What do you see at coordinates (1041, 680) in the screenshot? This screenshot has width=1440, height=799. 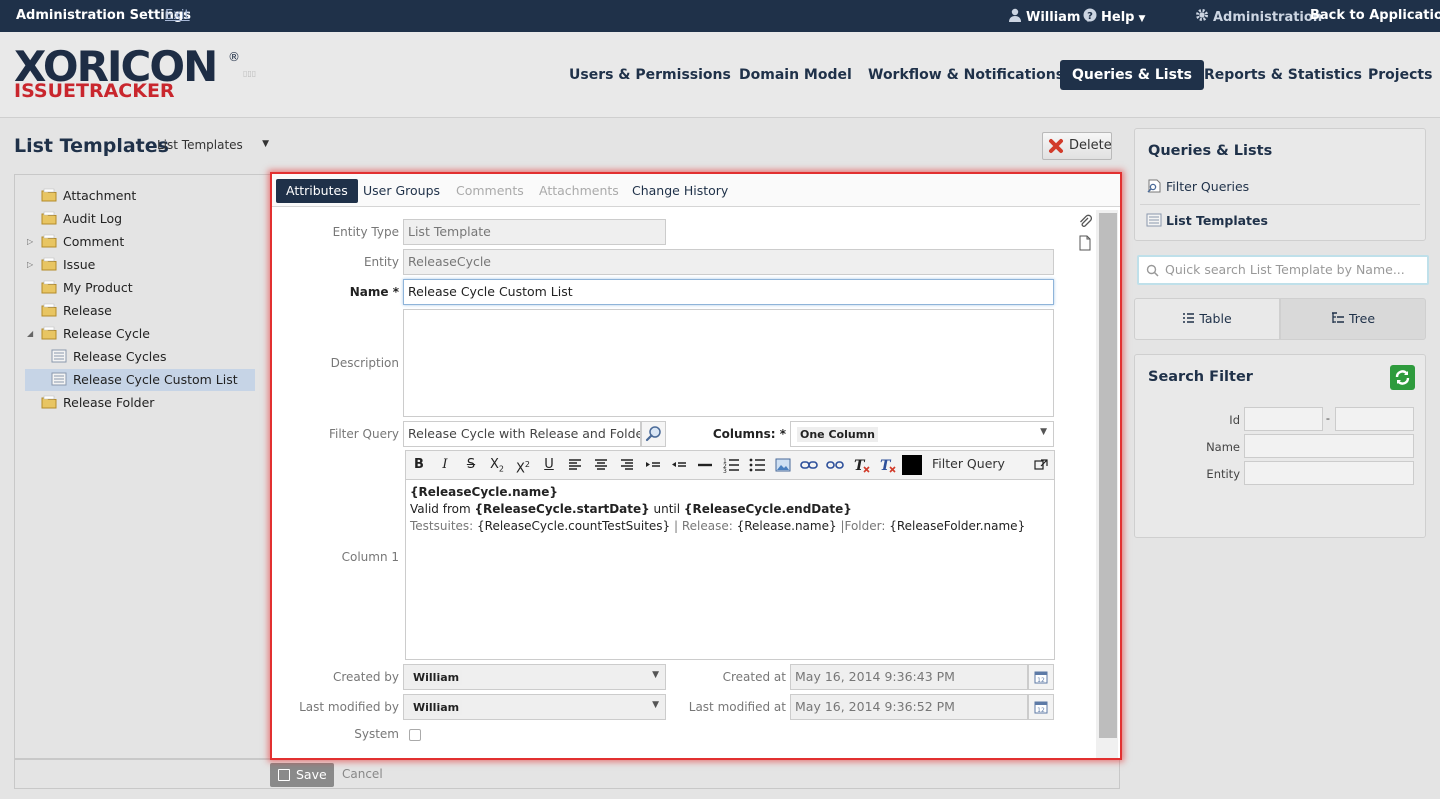 I see `svg-text: 12` at bounding box center [1041, 680].